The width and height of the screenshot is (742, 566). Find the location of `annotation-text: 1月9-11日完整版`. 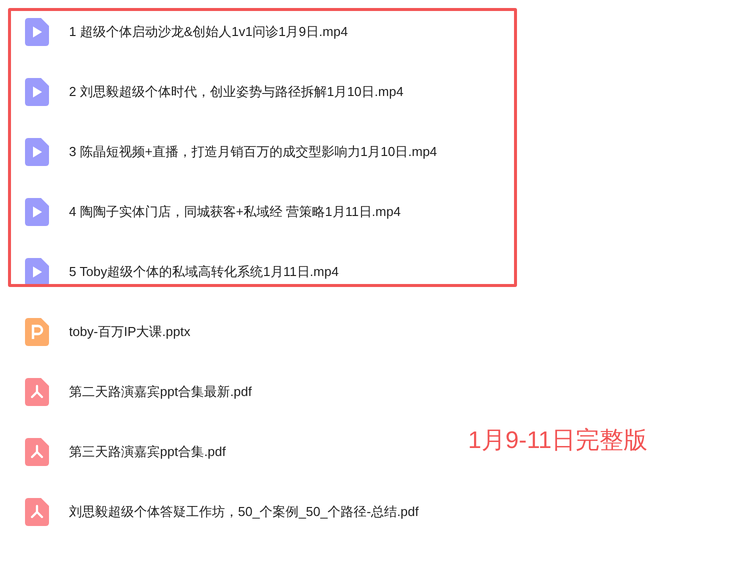

annotation-text: 1月9-11日完整版 is located at coordinates (558, 441).